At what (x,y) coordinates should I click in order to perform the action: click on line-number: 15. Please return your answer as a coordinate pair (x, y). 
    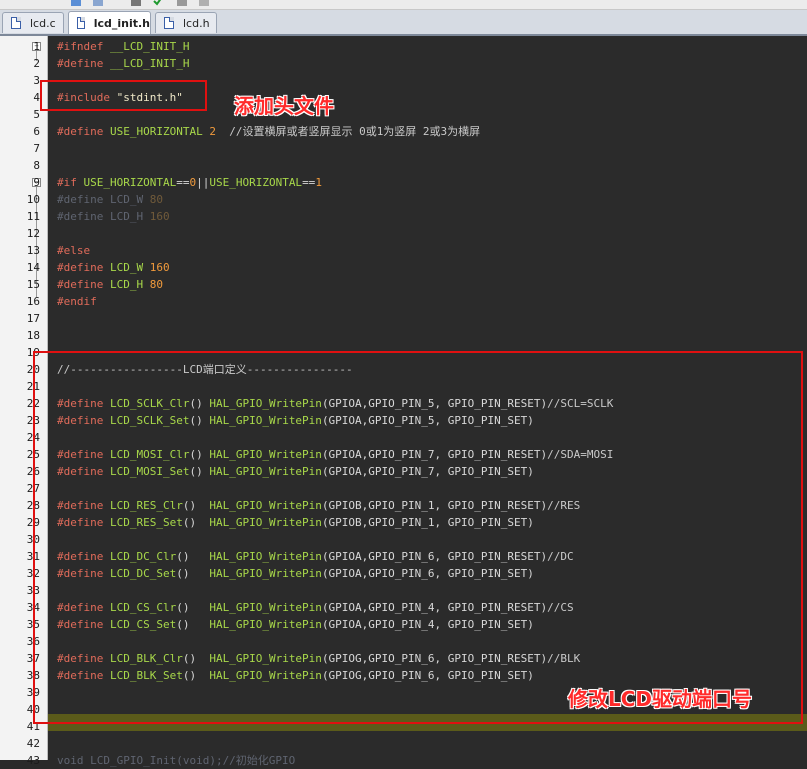
    Looking at the image, I should click on (33, 284).